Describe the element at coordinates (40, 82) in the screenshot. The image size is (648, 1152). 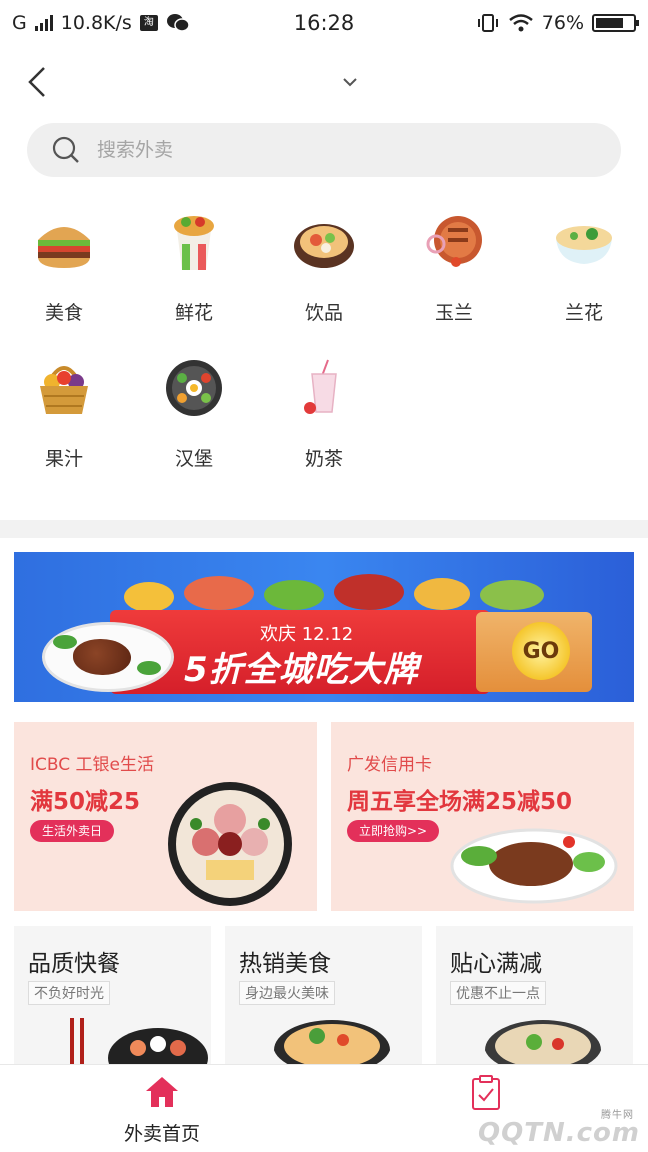
I see `back-arrow-icon` at that location.